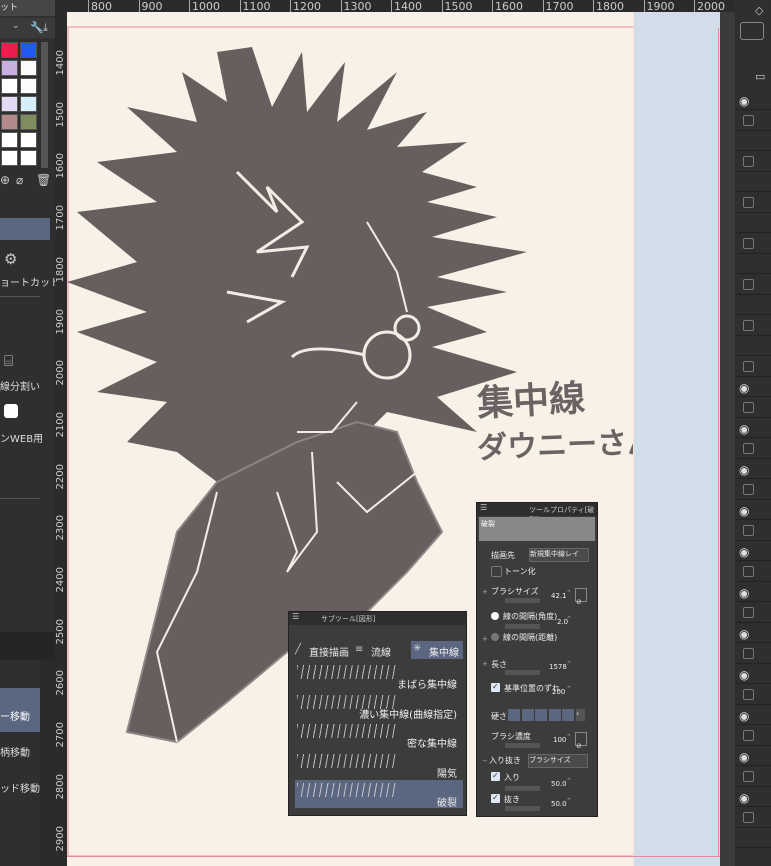 This screenshot has height=866, width=771. Describe the element at coordinates (580, 715) in the screenshot. I see `chevron-right-icon: ›` at that location.